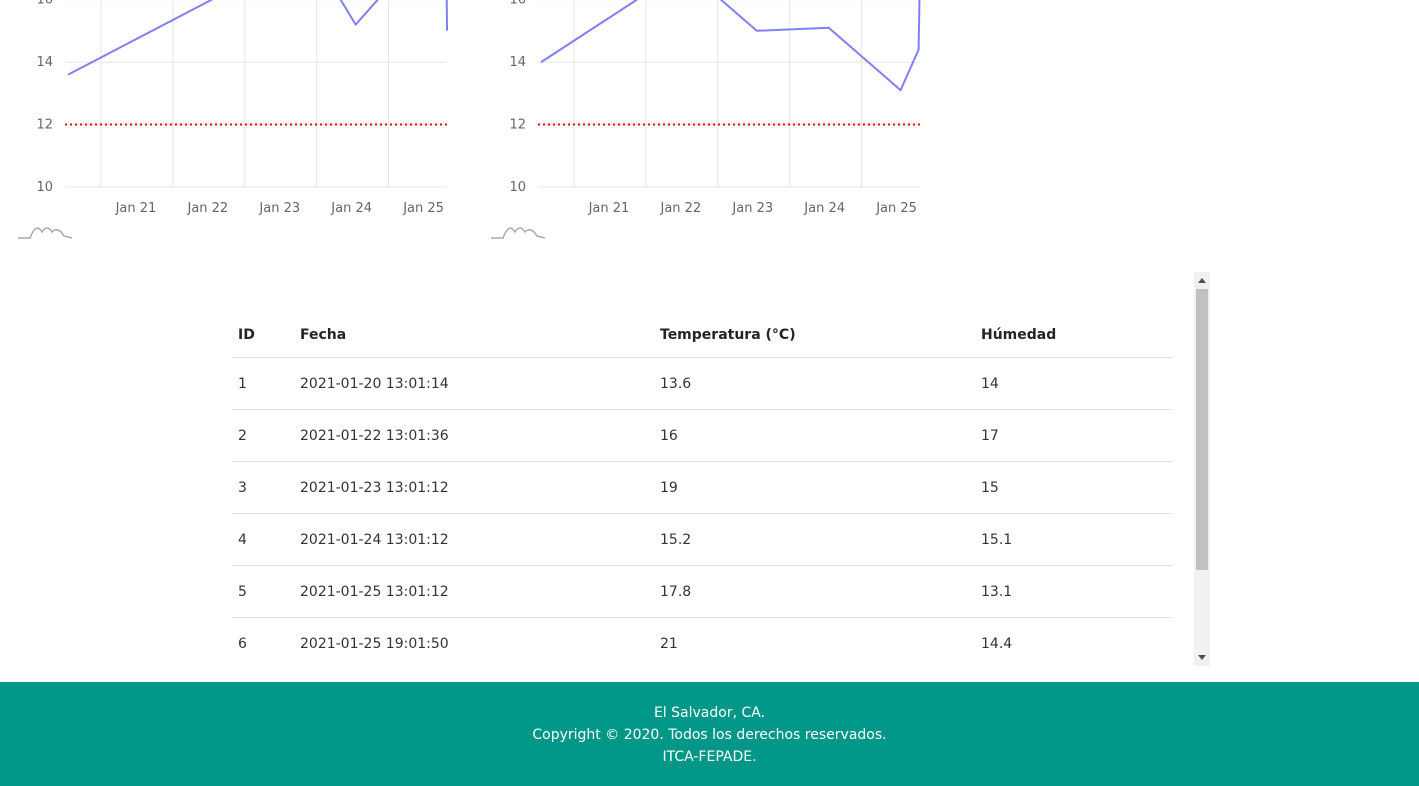 This screenshot has width=1419, height=786. What do you see at coordinates (474, 591) in the screenshot?
I see `cell-fecha: 2021-01-25 13:01:12` at bounding box center [474, 591].